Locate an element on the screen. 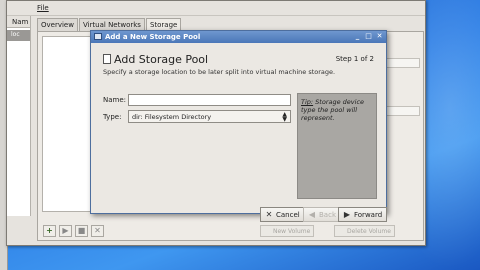 This screenshot has width=480, height=270. name-label: Name: is located at coordinates (115, 100).